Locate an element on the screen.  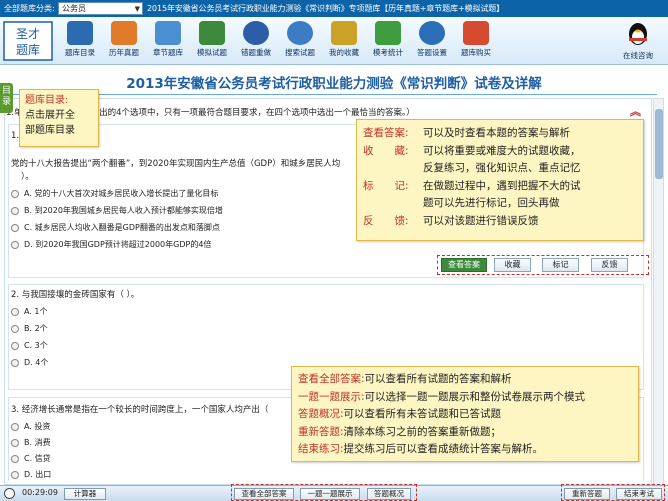
callout-row: 查看答案: 可以及时查看本题的答案与解析 is located at coordinates (466, 133).